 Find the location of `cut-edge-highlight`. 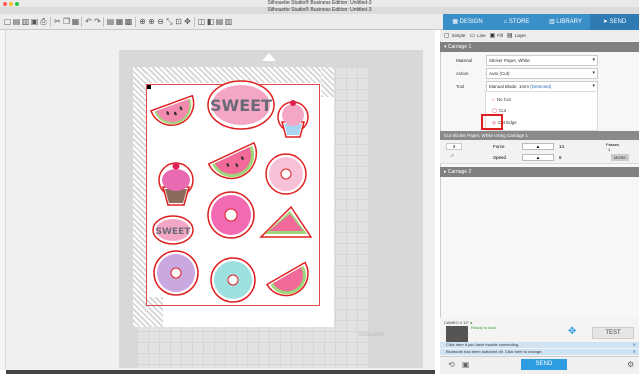

cut-edge-highlight is located at coordinates (492, 122).